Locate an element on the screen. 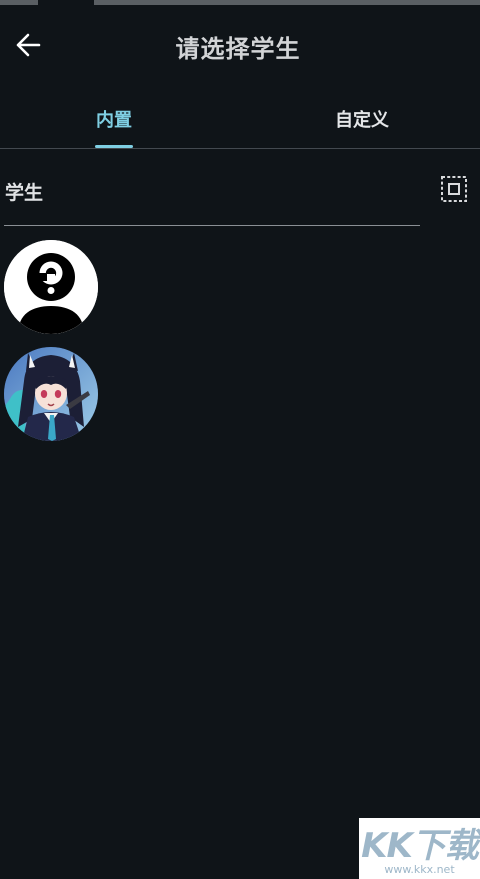 The image size is (480, 879). page-title: 请选择学生 is located at coordinates (238, 49).